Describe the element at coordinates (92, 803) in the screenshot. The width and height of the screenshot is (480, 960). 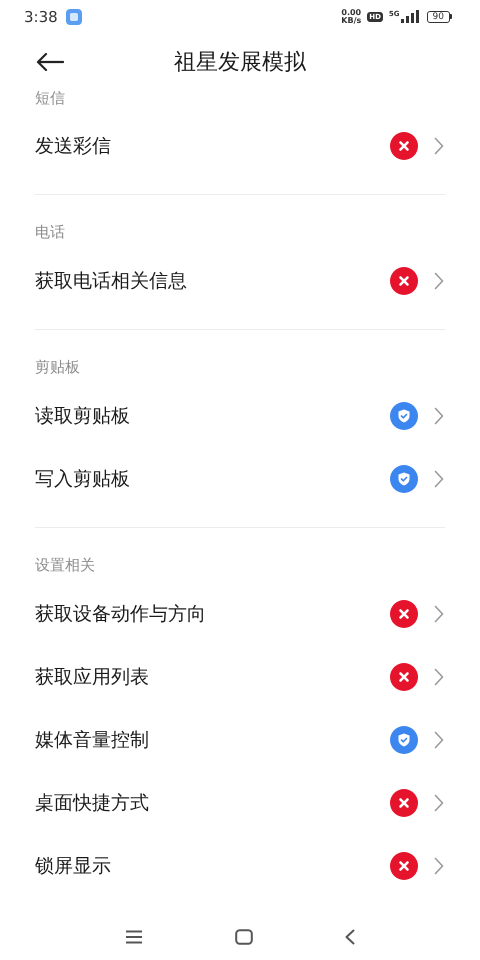
I see `permission-label: 桌面快捷方式` at that location.